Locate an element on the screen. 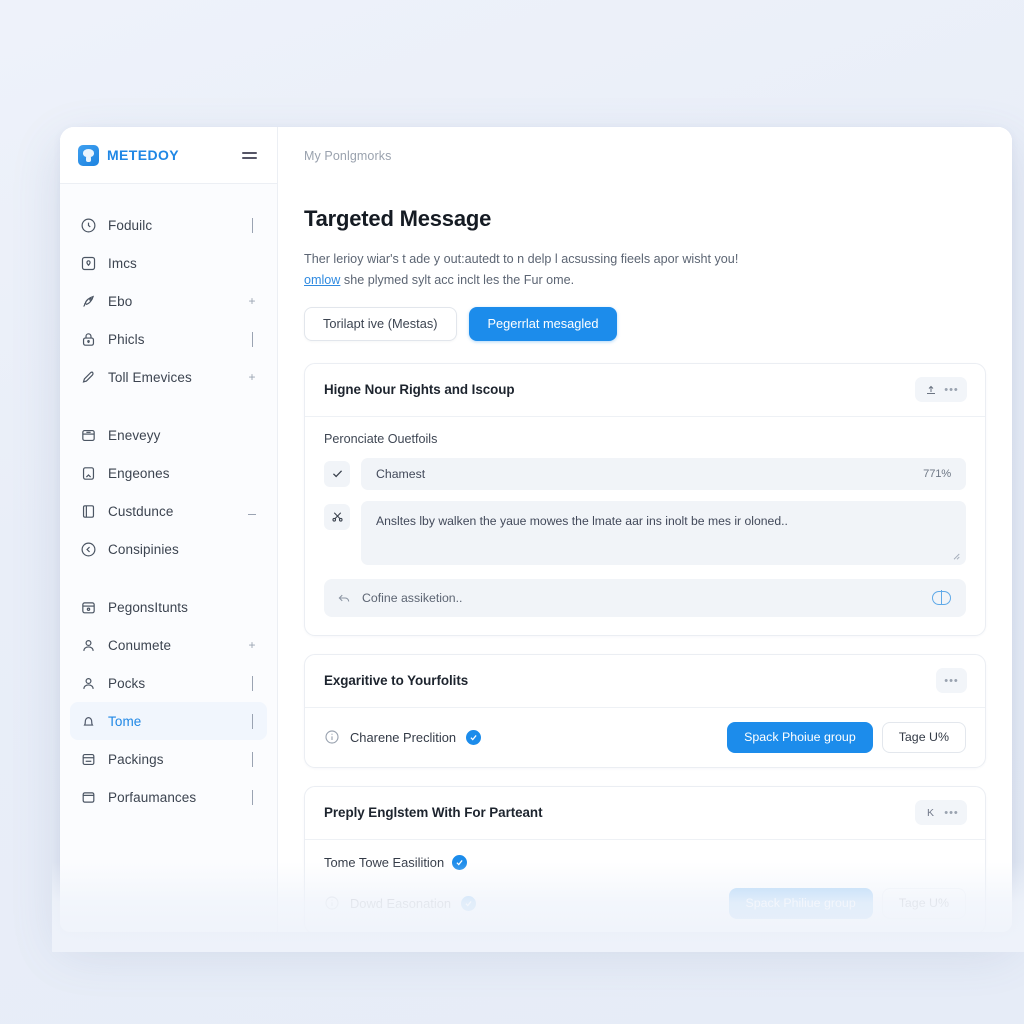  inbox-icon is located at coordinates (88, 435).